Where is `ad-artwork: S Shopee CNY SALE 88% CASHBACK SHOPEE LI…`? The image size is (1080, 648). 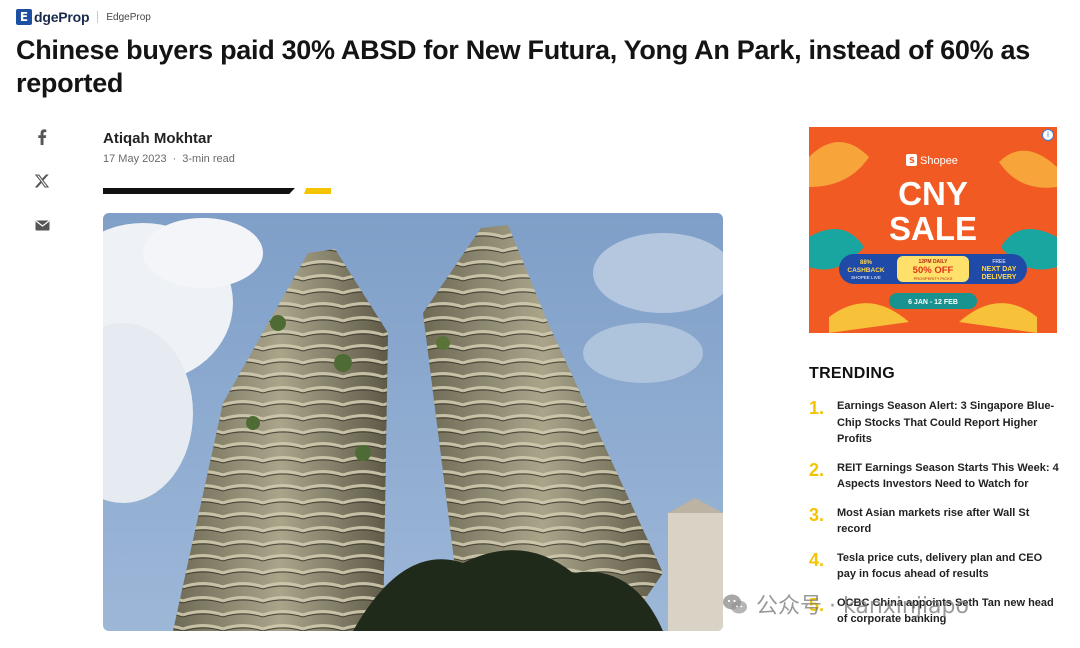 ad-artwork: S Shopee CNY SALE 88% CASHBACK SHOPEE LI… is located at coordinates (933, 230).